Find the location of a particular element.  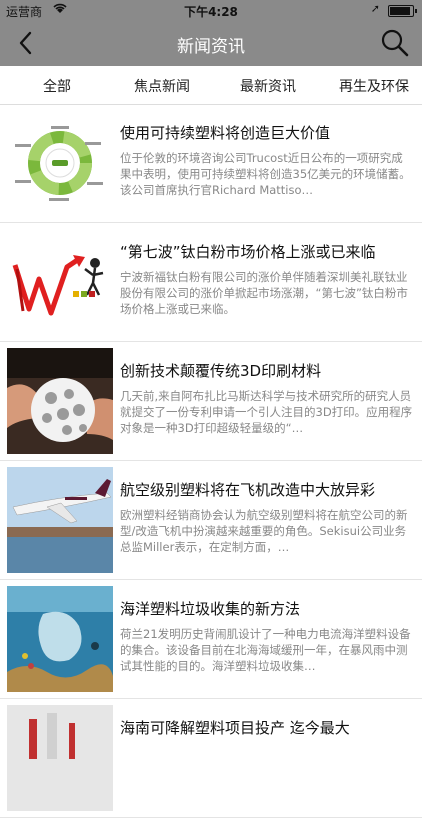

list-item: 海南可降解塑料项目投产 迄今最大 is located at coordinates (211, 758).